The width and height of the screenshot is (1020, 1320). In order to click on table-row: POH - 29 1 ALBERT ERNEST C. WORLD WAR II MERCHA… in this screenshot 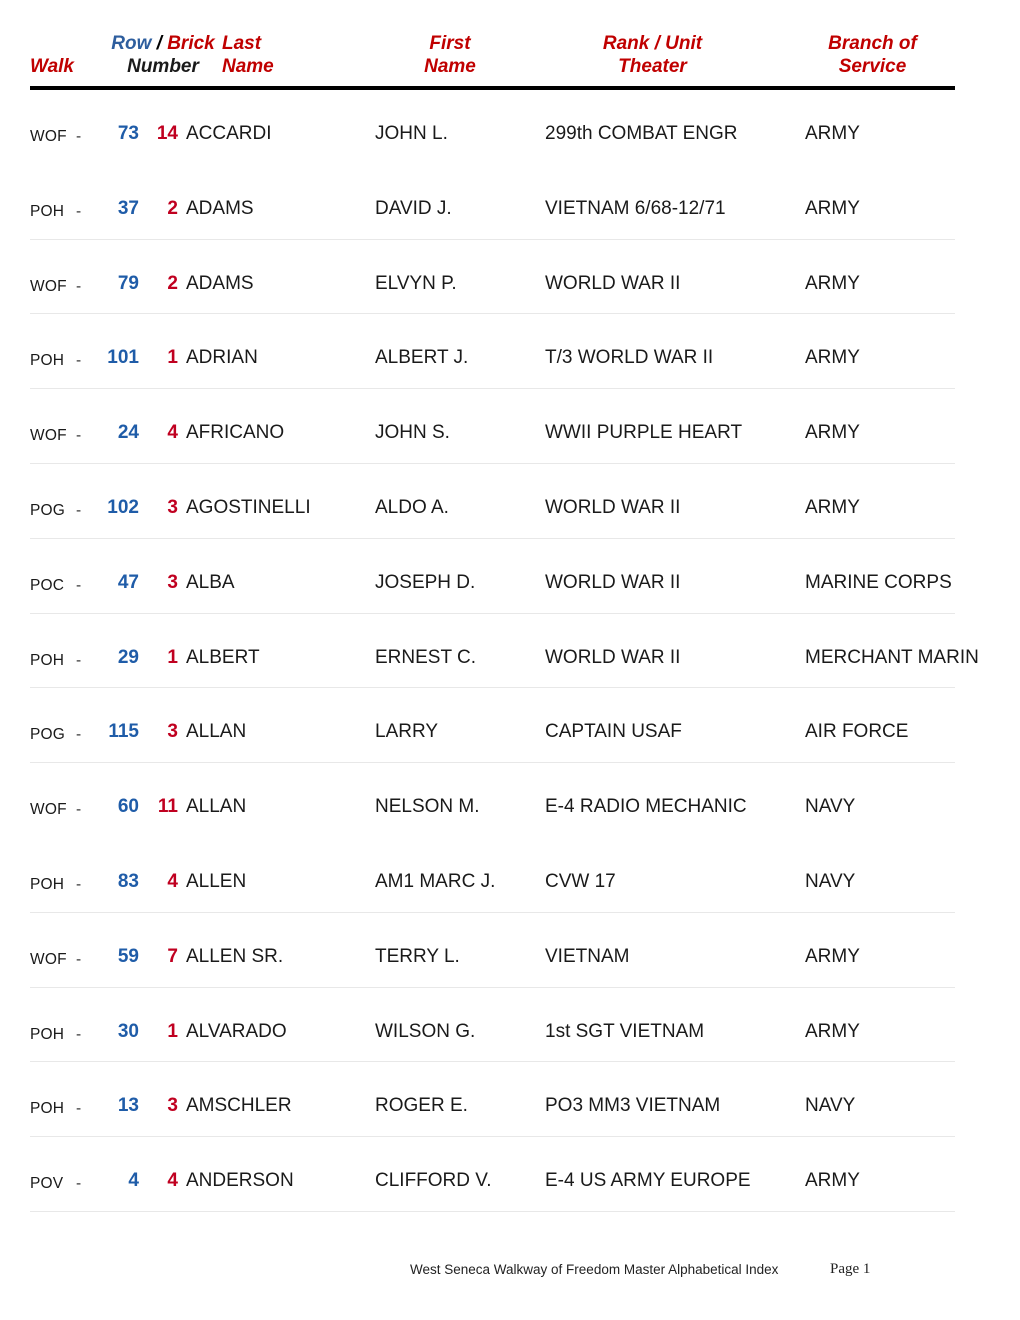, I will do `click(510, 651)`.